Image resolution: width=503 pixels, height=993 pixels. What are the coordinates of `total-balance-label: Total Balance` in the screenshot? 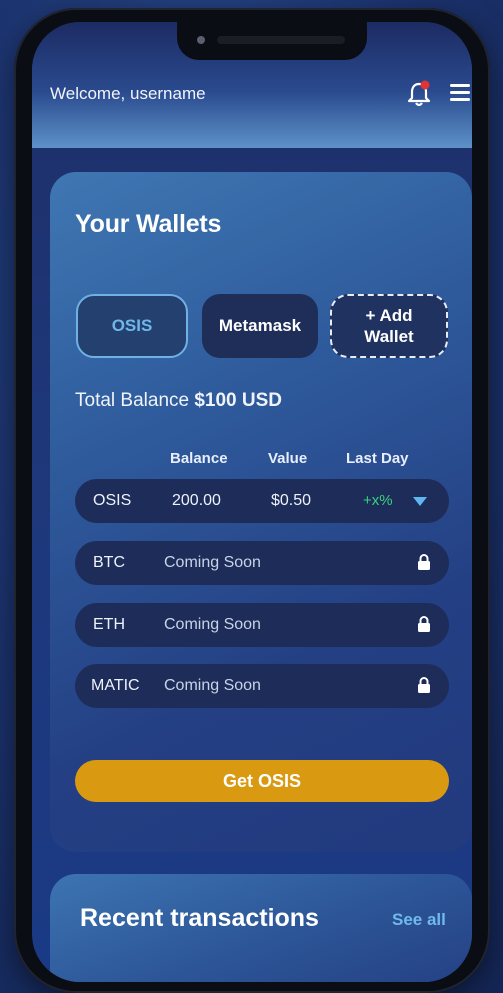 It's located at (132, 400).